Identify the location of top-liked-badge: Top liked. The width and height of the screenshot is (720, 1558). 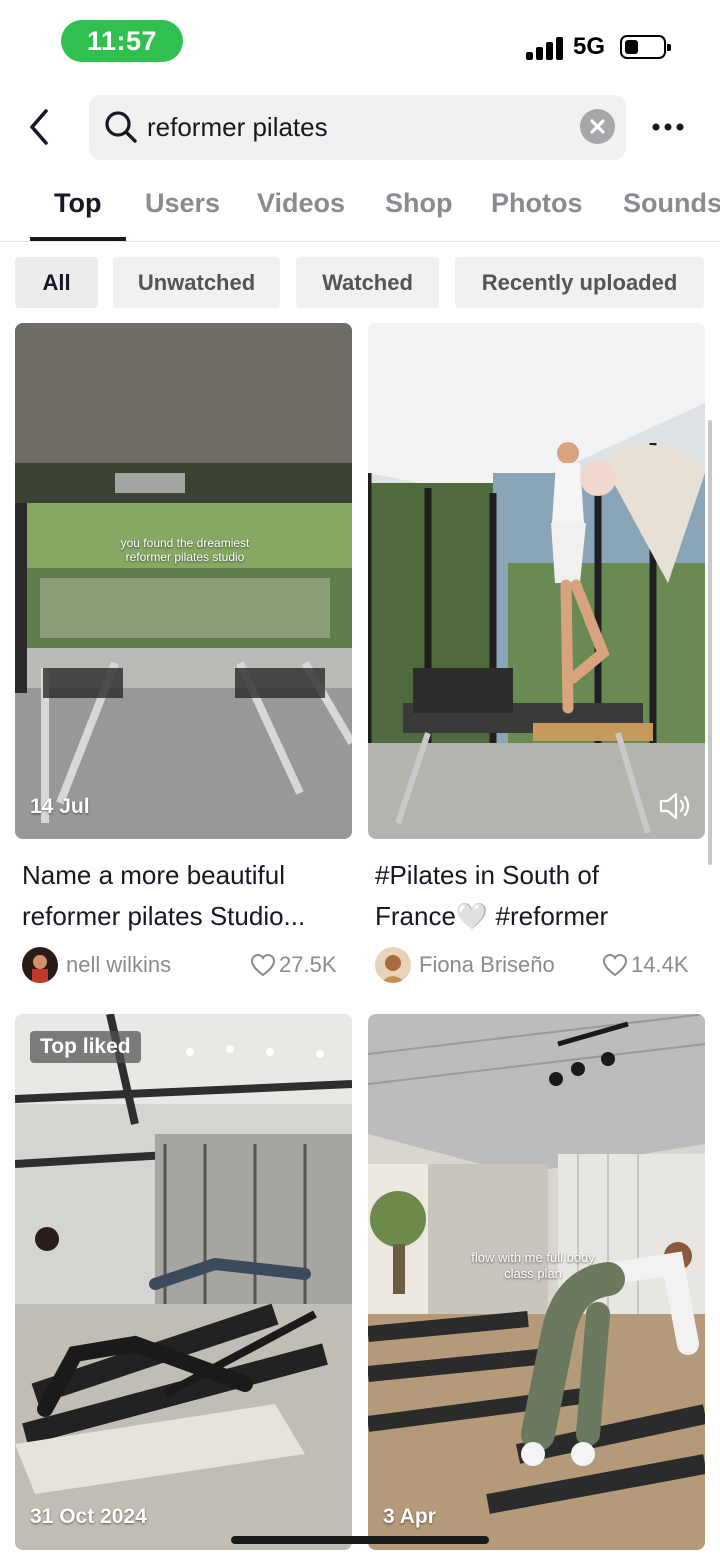
(85, 1047).